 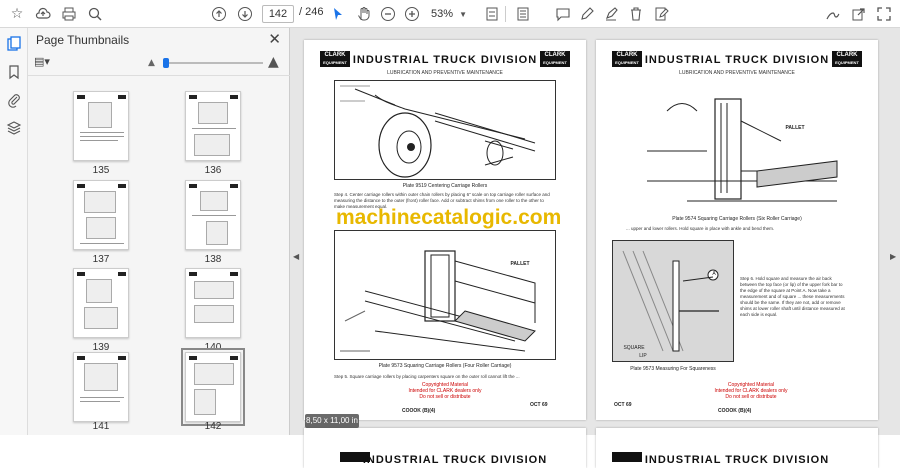 What do you see at coordinates (101, 426) in the screenshot?
I see `thumbnail-page-label: 141` at bounding box center [101, 426].